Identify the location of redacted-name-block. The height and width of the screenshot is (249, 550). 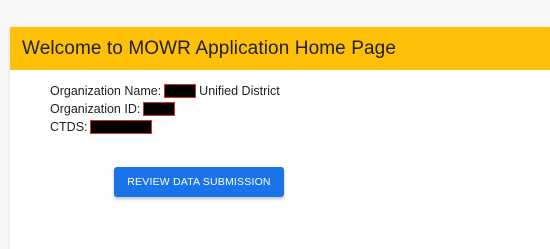
(180, 91).